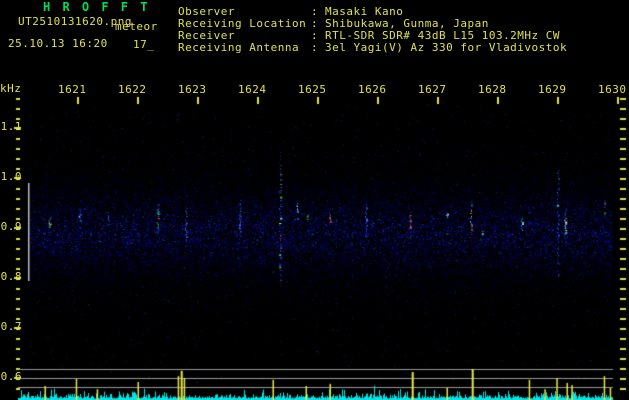 The width and height of the screenshot is (629, 400). Describe the element at coordinates (96, 7) in the screenshot. I see `app-title: H R O F F T` at that location.